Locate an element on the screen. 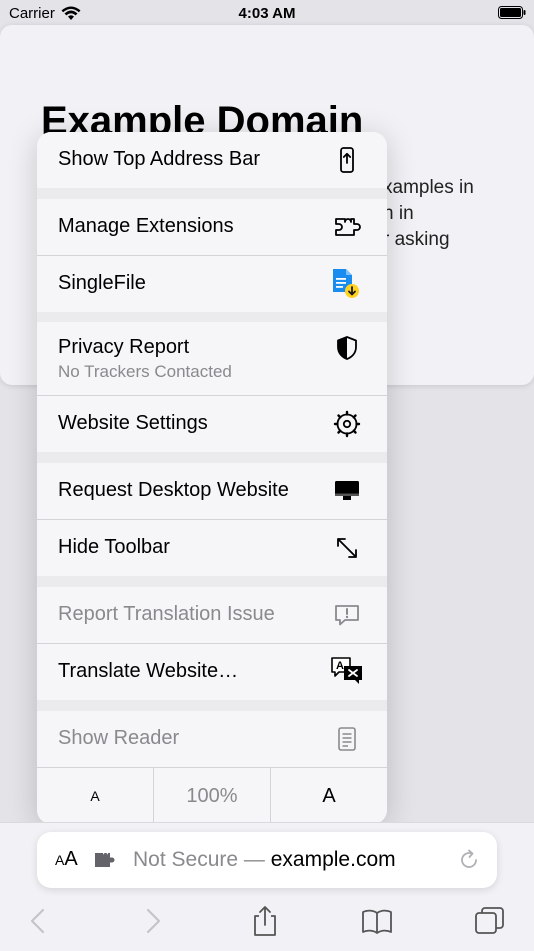 The width and height of the screenshot is (534, 951). shield-icon is located at coordinates (347, 348).